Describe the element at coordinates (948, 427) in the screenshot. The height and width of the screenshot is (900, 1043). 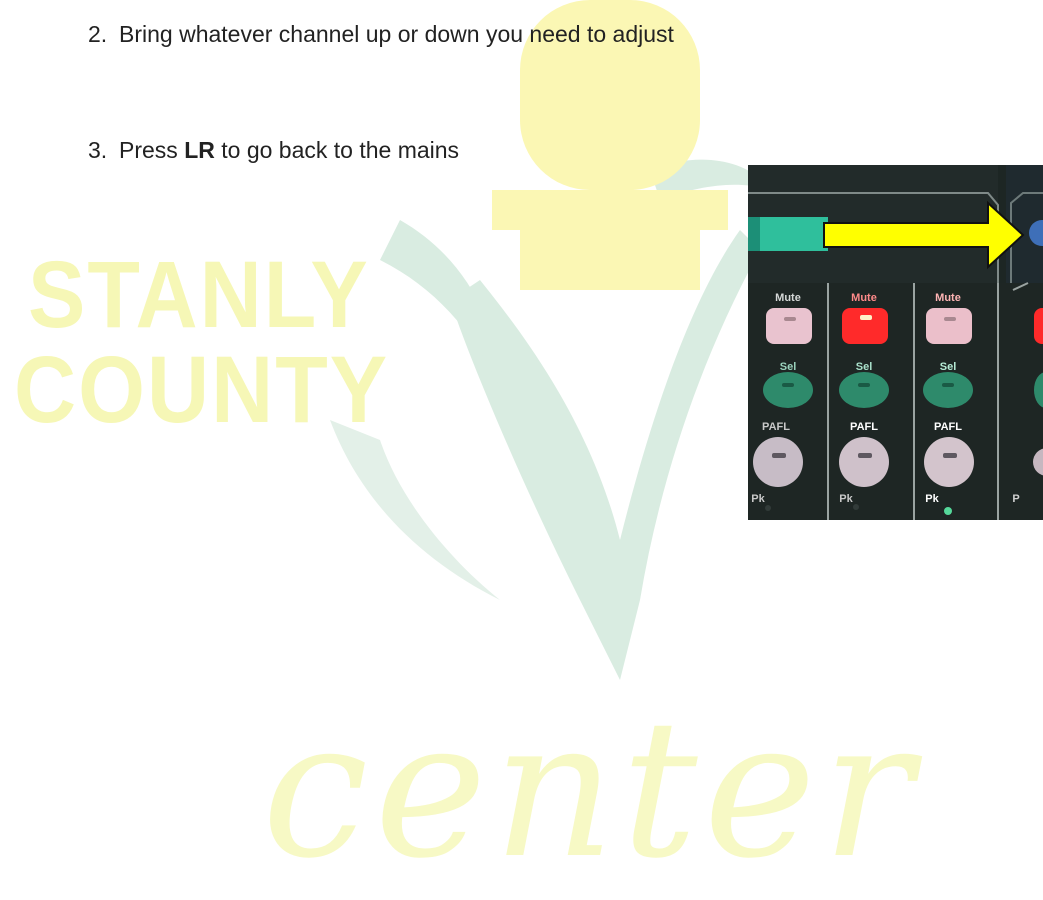
I see `ch3-pafl-label: PAFL` at that location.